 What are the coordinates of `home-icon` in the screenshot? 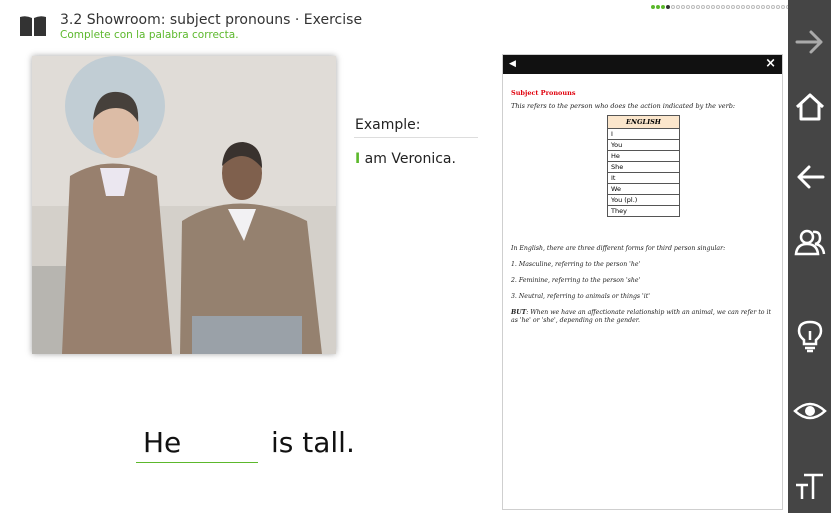 It's located at (809, 107).